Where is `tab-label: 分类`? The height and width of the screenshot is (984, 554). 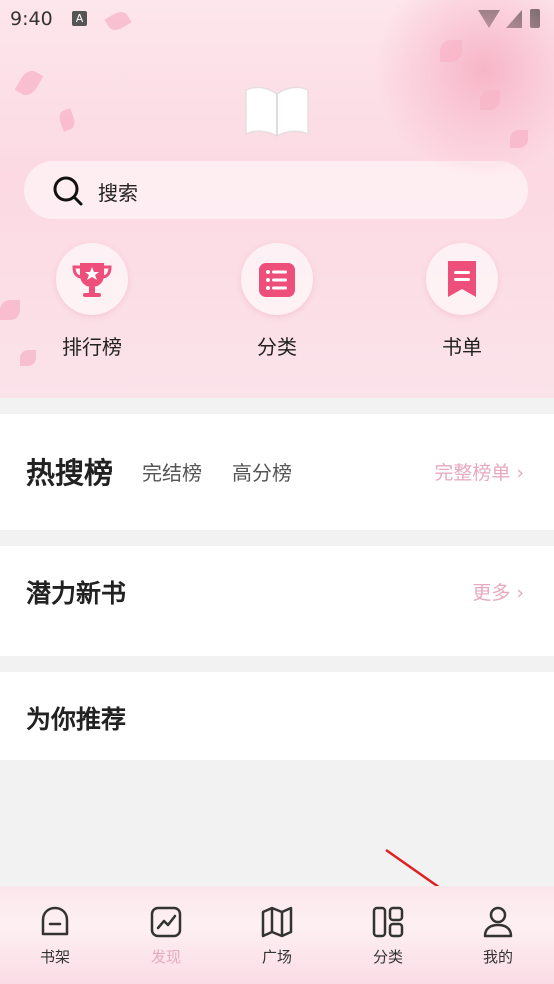 tab-label: 分类 is located at coordinates (387, 957).